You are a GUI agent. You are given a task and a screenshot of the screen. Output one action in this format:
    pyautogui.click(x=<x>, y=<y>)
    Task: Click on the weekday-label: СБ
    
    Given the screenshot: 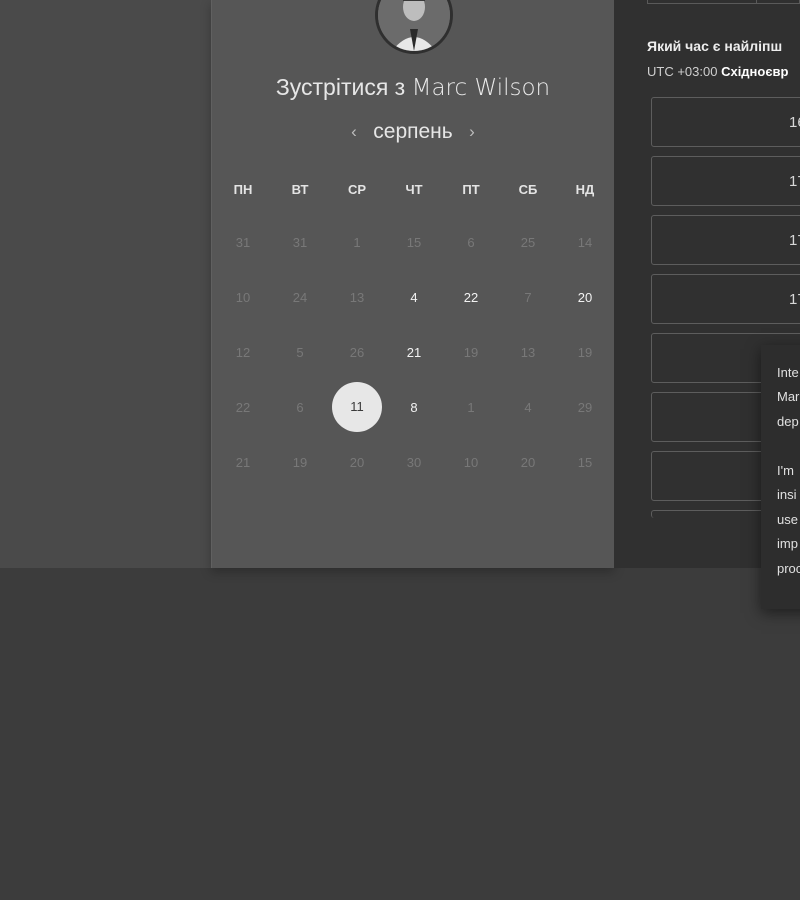 What is the action you would take?
    pyautogui.click(x=528, y=189)
    